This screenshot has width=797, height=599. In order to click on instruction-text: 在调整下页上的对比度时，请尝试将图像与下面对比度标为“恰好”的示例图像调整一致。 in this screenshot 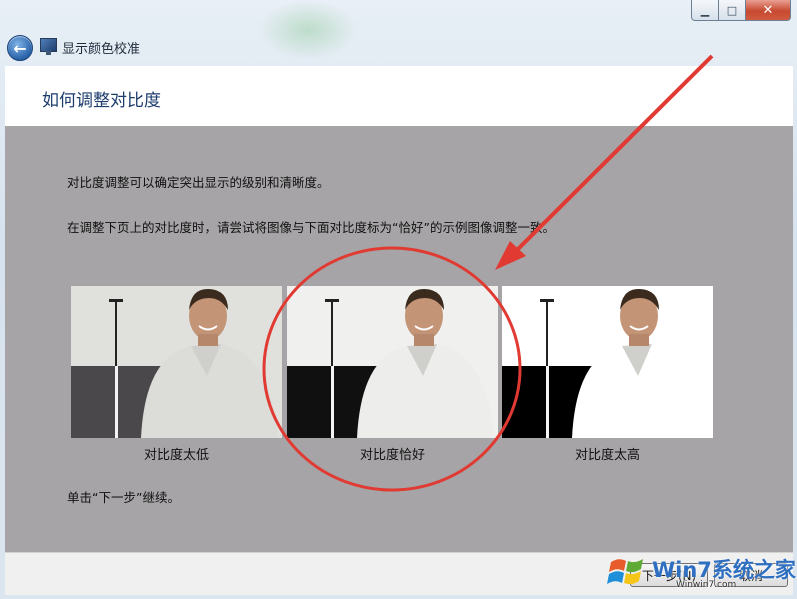, I will do `click(311, 227)`.